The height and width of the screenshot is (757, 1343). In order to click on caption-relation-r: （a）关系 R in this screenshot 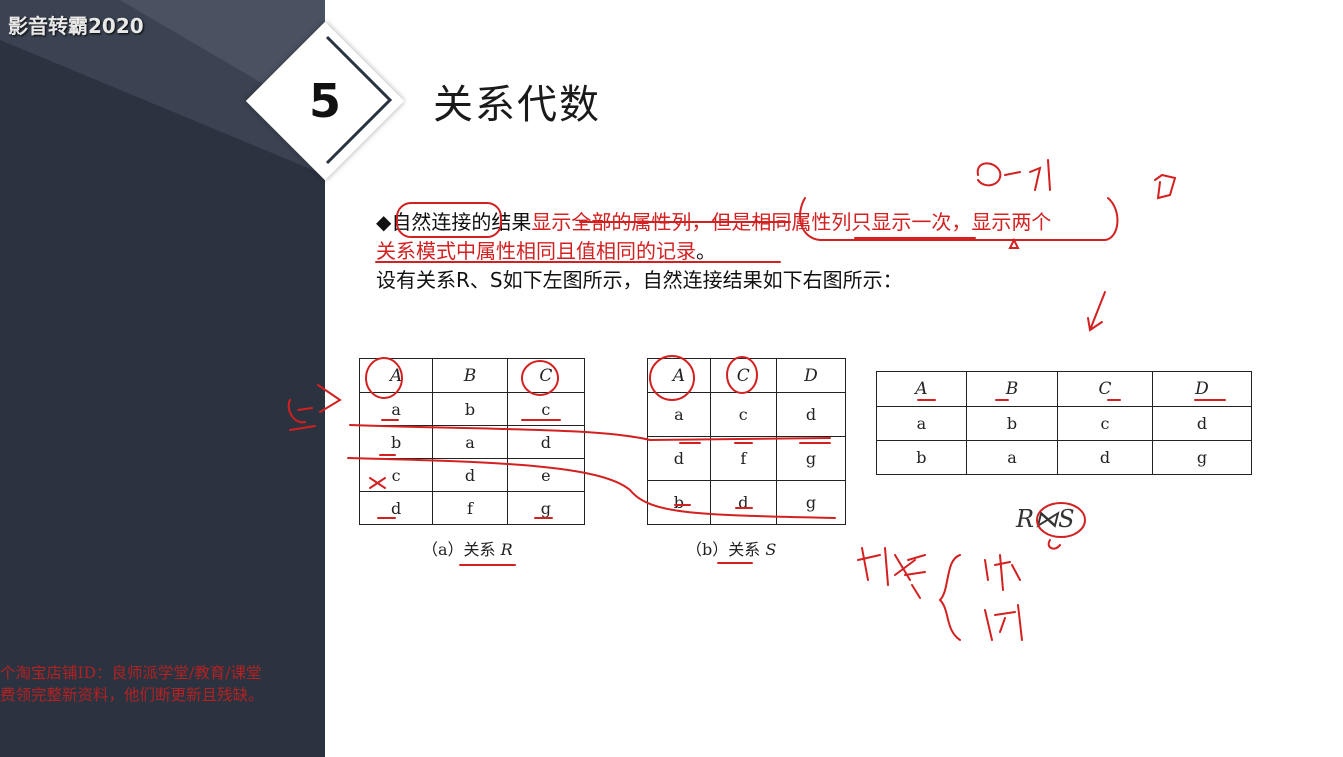, I will do `click(467, 548)`.